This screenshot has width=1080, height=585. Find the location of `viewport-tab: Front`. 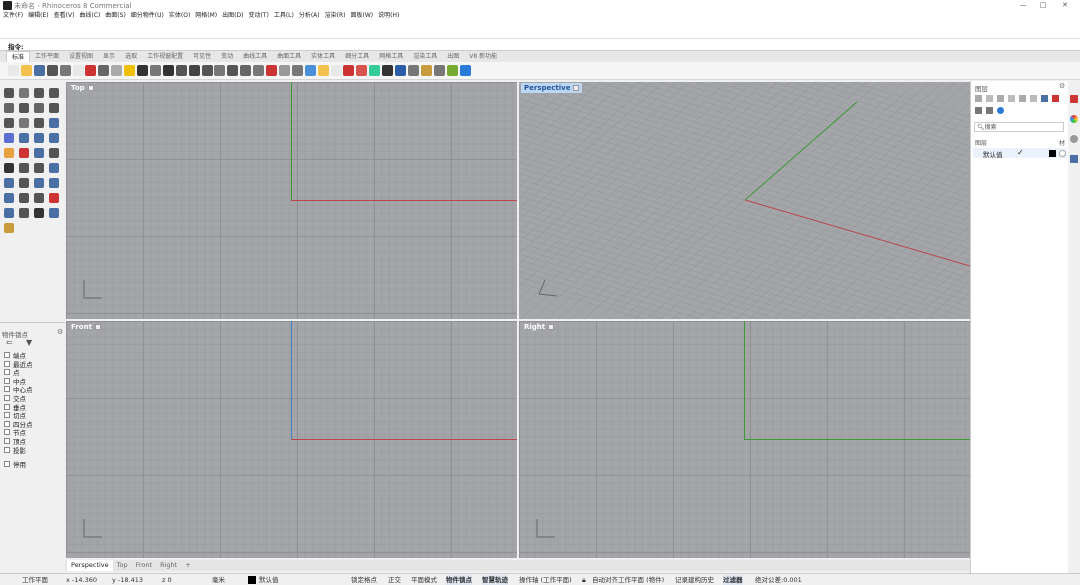

viewport-tab: Front is located at coordinates (144, 565).